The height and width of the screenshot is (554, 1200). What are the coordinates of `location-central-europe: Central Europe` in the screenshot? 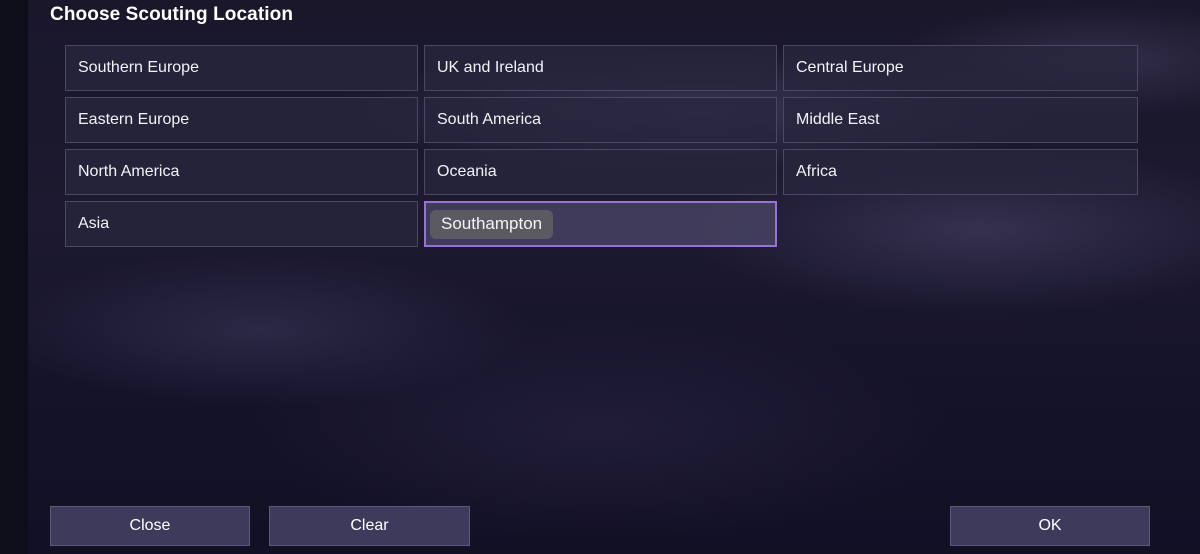 It's located at (960, 68).